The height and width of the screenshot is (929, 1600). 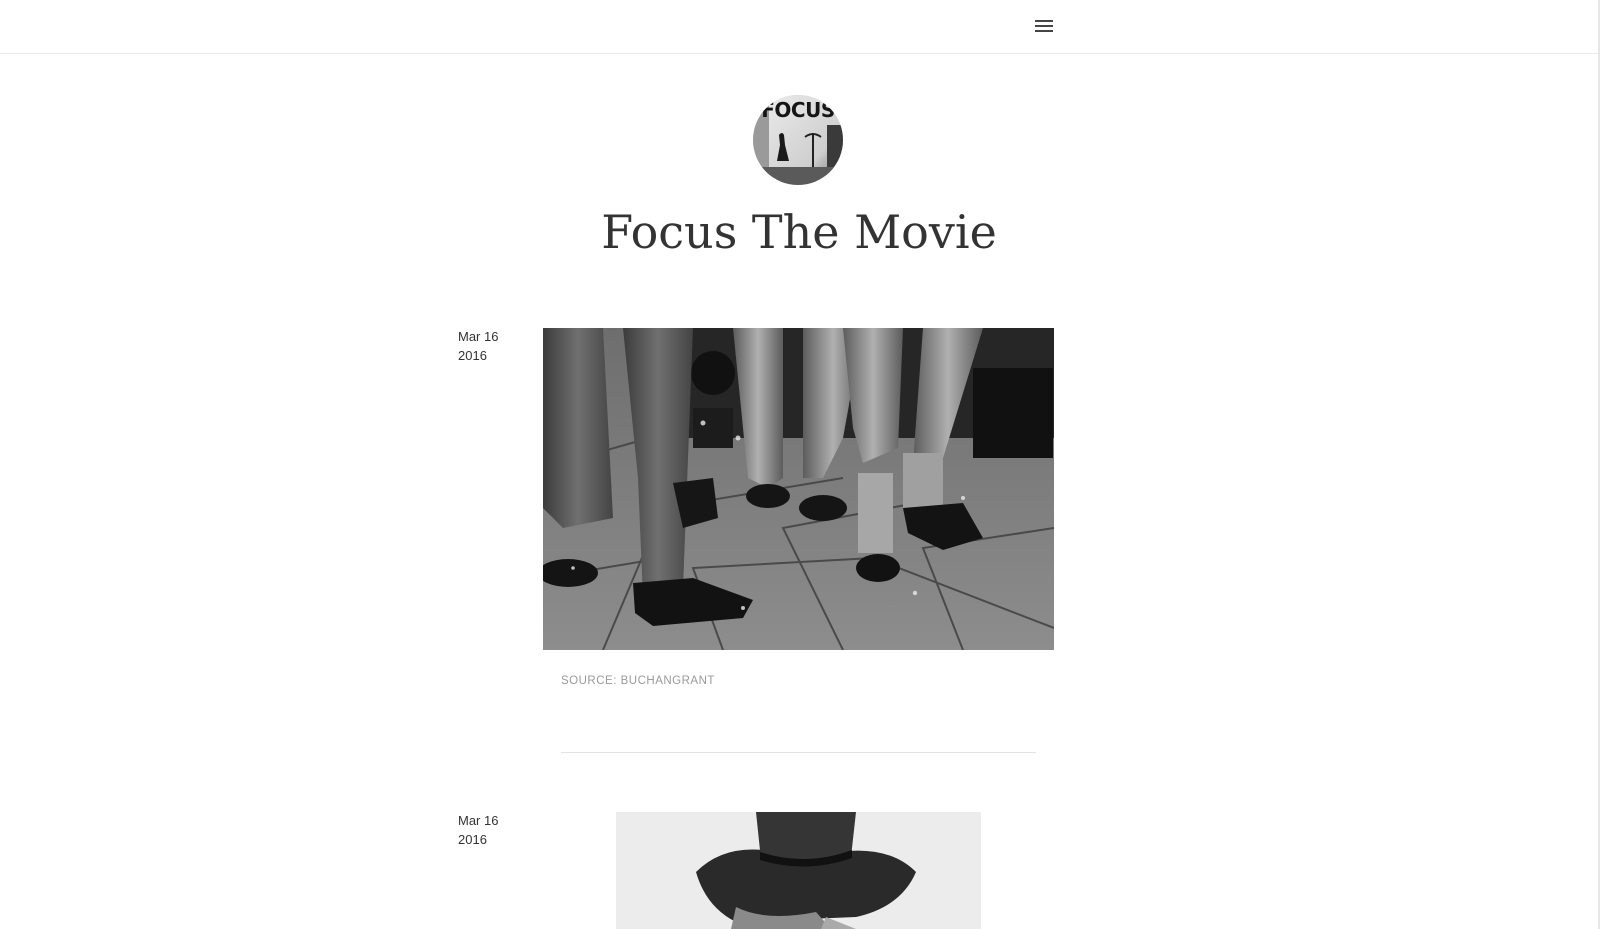 What do you see at coordinates (799, 27) in the screenshot?
I see `top-nav-bar` at bounding box center [799, 27].